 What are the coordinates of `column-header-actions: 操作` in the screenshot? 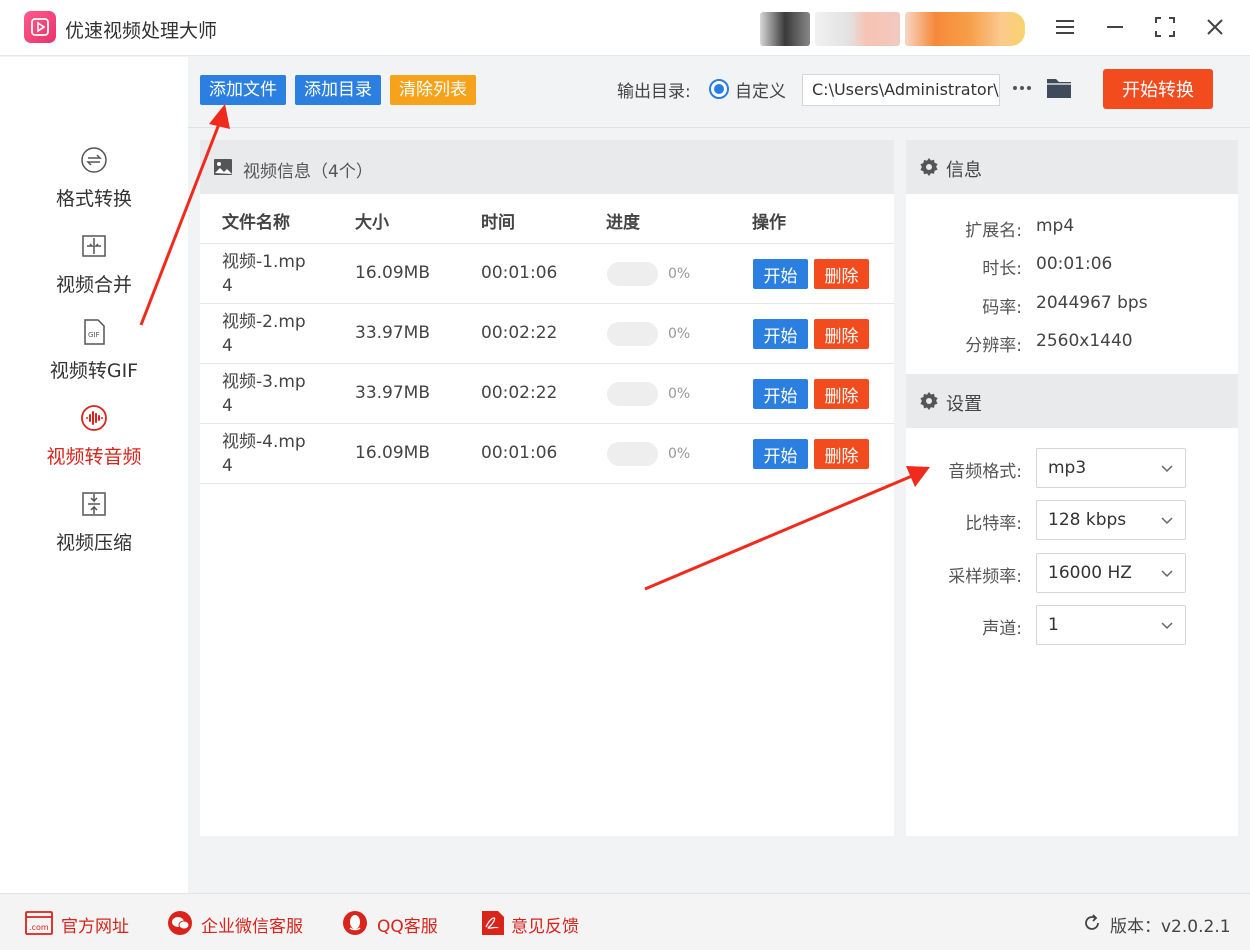 It's located at (769, 223).